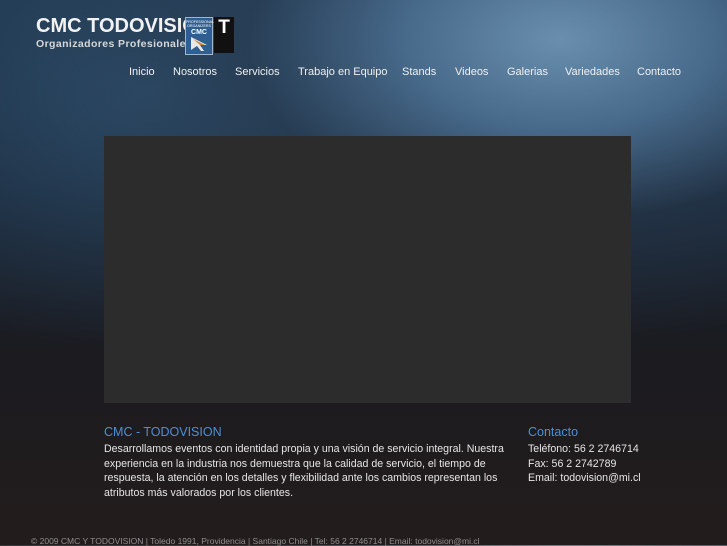 The height and width of the screenshot is (546, 727). What do you see at coordinates (343, 72) in the screenshot?
I see `nav-trabajo-en-equipo: Trabajo en Equipo` at bounding box center [343, 72].